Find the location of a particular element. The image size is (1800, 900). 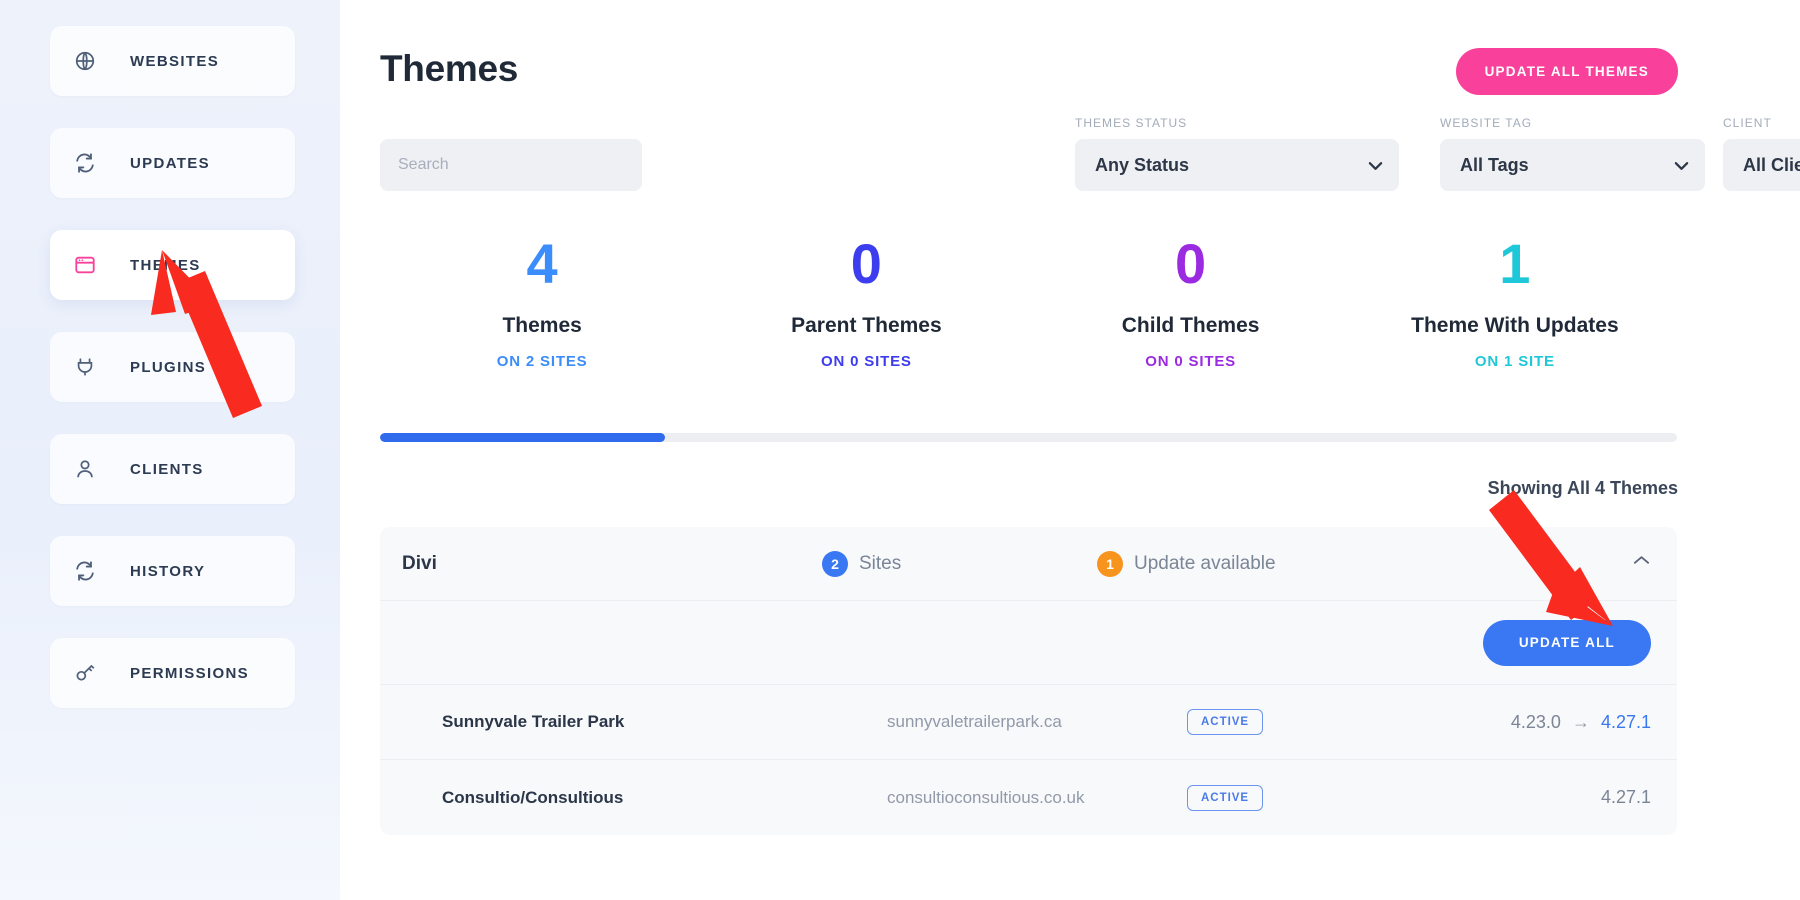

progress-bar-fill is located at coordinates (523, 437).